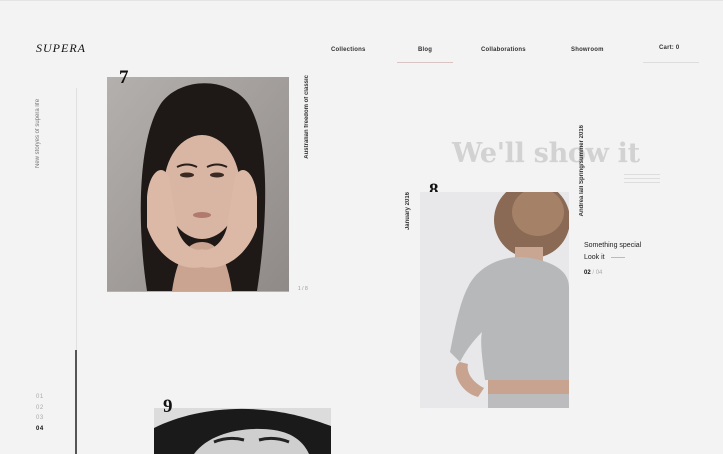  What do you see at coordinates (40, 429) in the screenshot?
I see `page-number-04: 04` at bounding box center [40, 429].